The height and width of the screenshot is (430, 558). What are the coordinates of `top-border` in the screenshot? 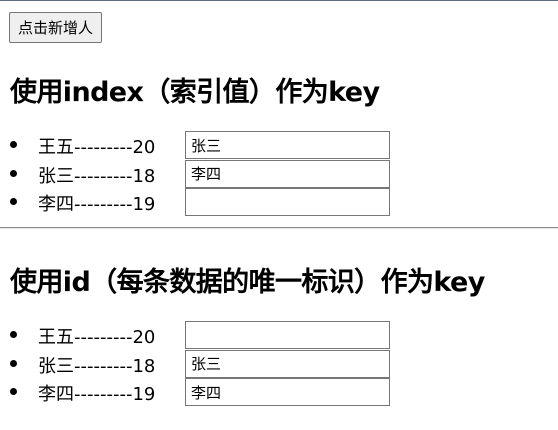 It's located at (279, 0).